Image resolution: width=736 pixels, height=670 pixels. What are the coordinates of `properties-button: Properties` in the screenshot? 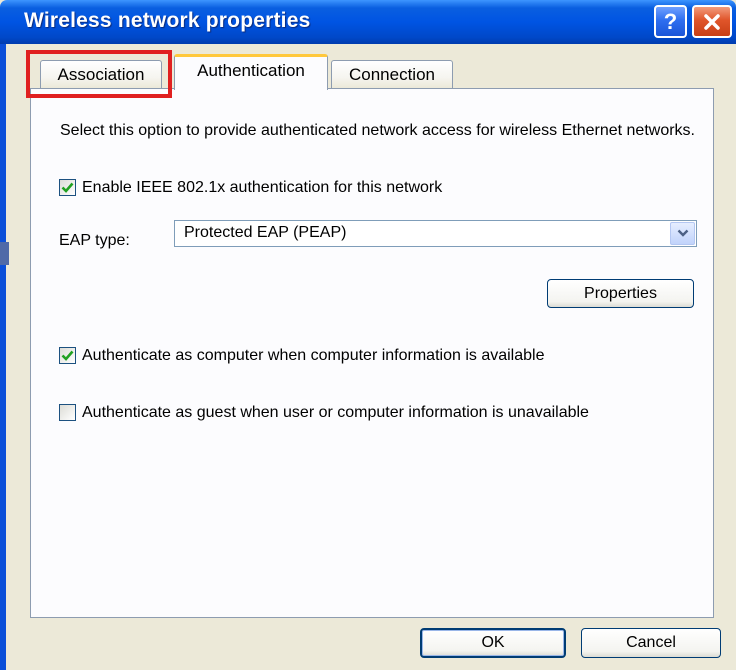 It's located at (620, 293).